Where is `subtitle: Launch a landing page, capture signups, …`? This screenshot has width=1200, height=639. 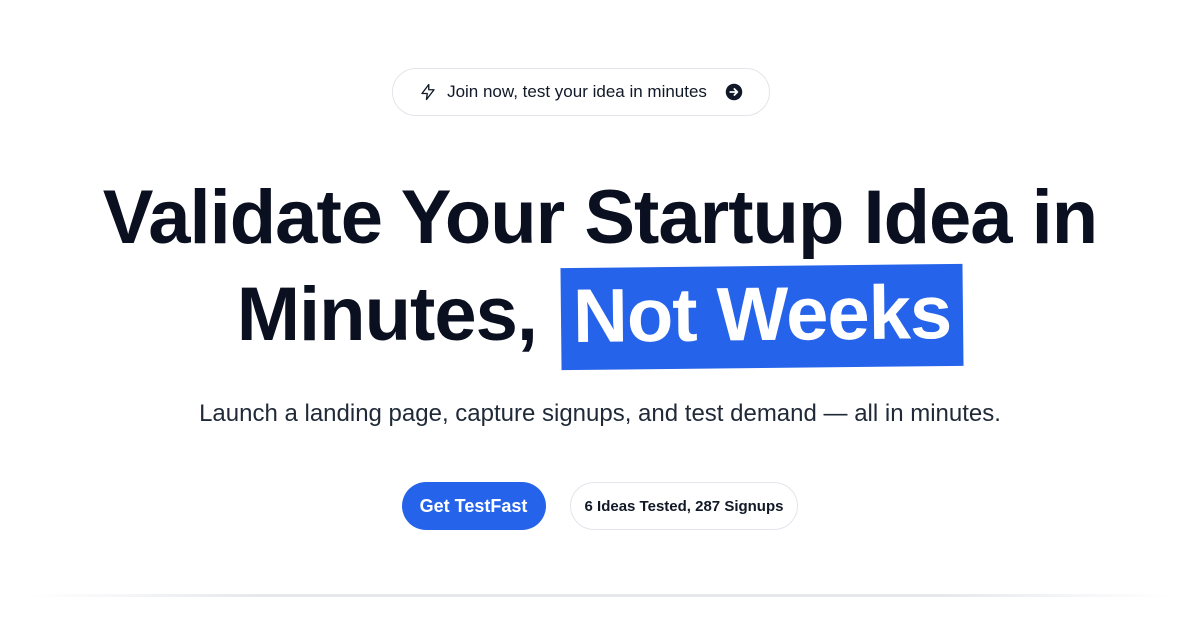 subtitle: Launch a landing page, capture signups, … is located at coordinates (600, 413).